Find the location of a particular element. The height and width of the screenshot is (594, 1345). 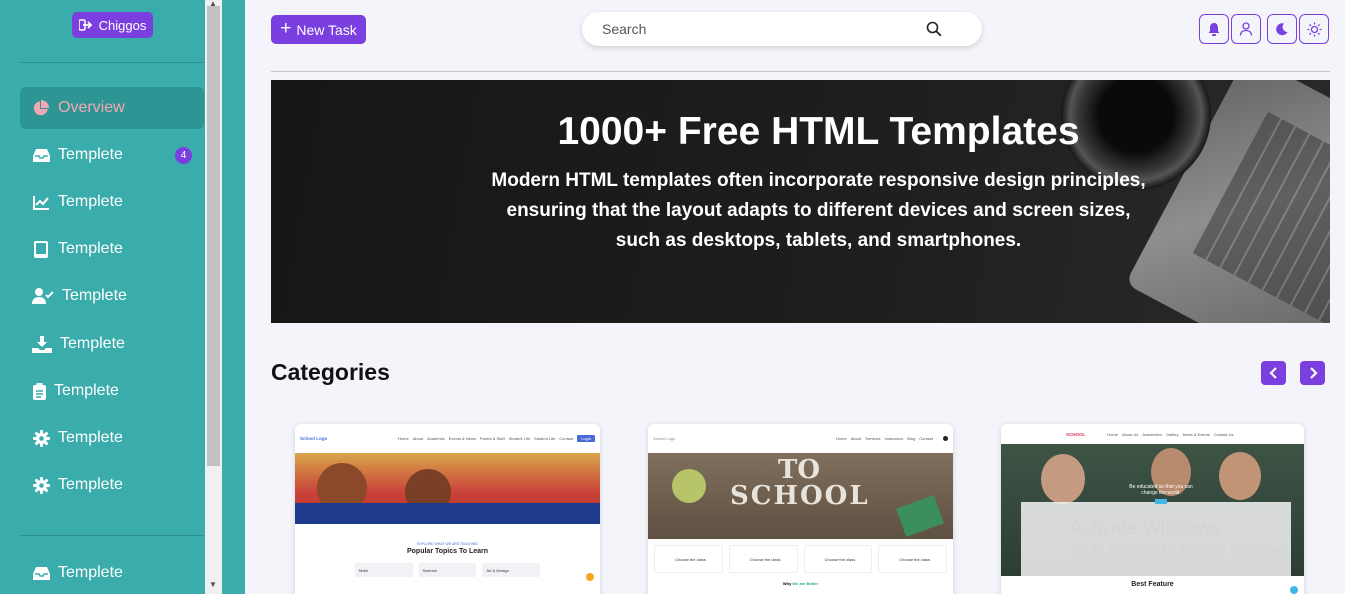

categories-title: Categories is located at coordinates (330, 372).